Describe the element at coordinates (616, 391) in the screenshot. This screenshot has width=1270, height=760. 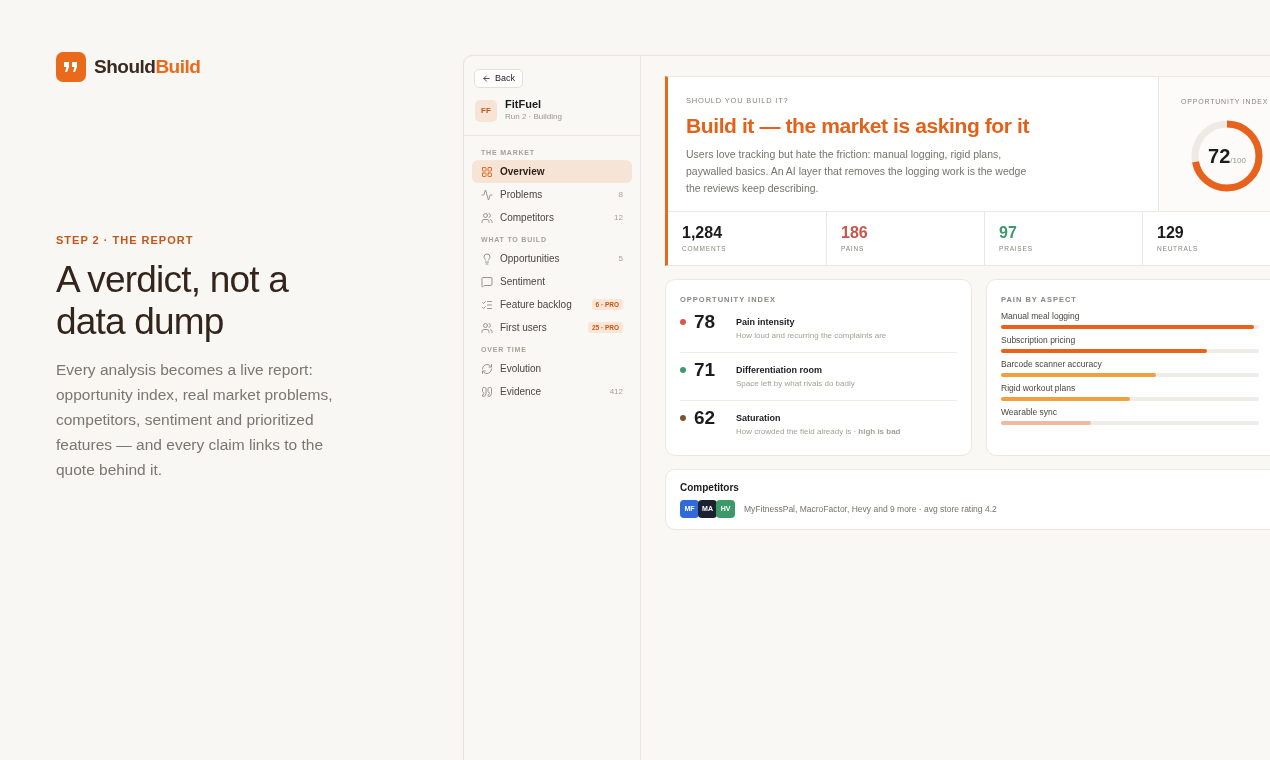
I see `count-label: 412` at that location.